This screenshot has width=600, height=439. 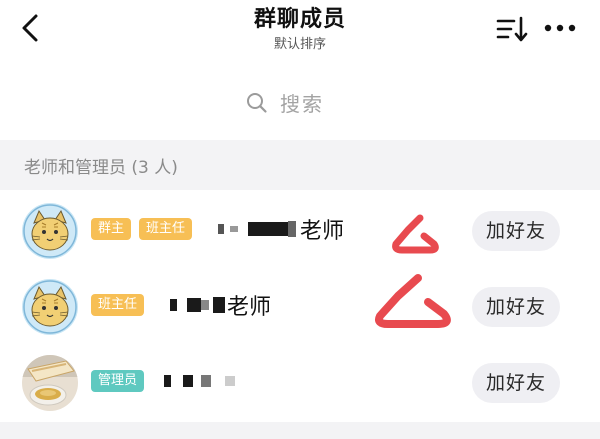 What do you see at coordinates (300, 45) in the screenshot?
I see `sort-mode-label: 默认排序` at bounding box center [300, 45].